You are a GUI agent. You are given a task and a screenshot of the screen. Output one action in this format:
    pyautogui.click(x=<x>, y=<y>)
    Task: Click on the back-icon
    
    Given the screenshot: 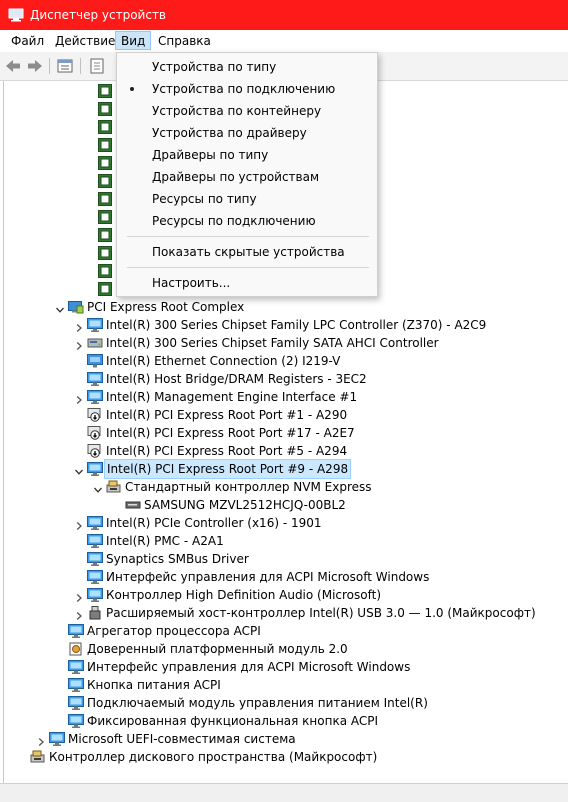 What is the action you would take?
    pyautogui.click(x=13, y=66)
    